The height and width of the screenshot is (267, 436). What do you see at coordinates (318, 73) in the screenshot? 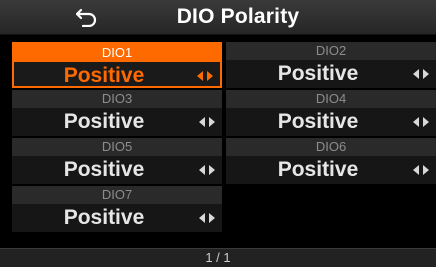
I see `dio2-value: Positive` at bounding box center [318, 73].